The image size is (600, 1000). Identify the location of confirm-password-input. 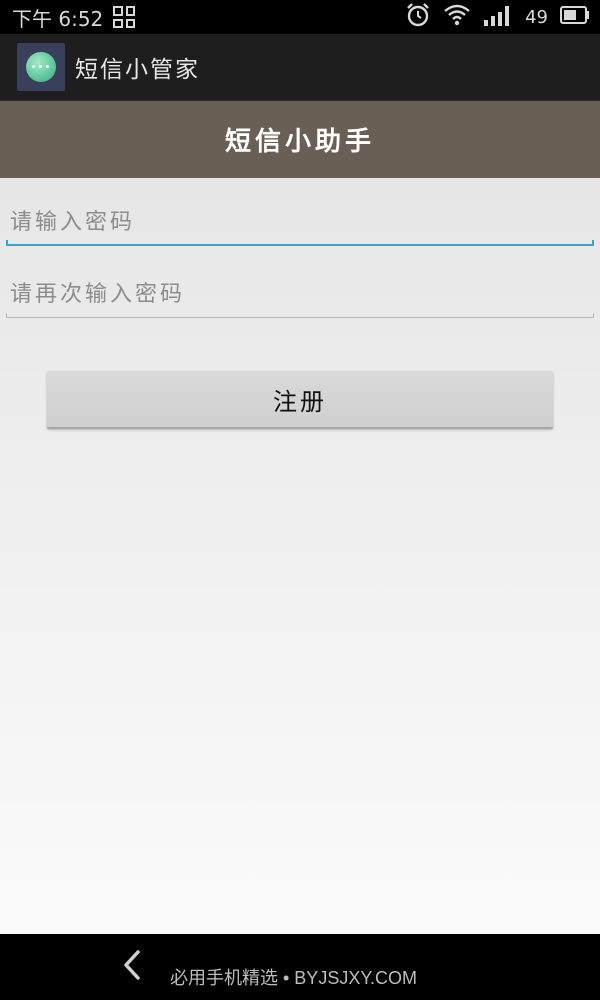
(300, 295).